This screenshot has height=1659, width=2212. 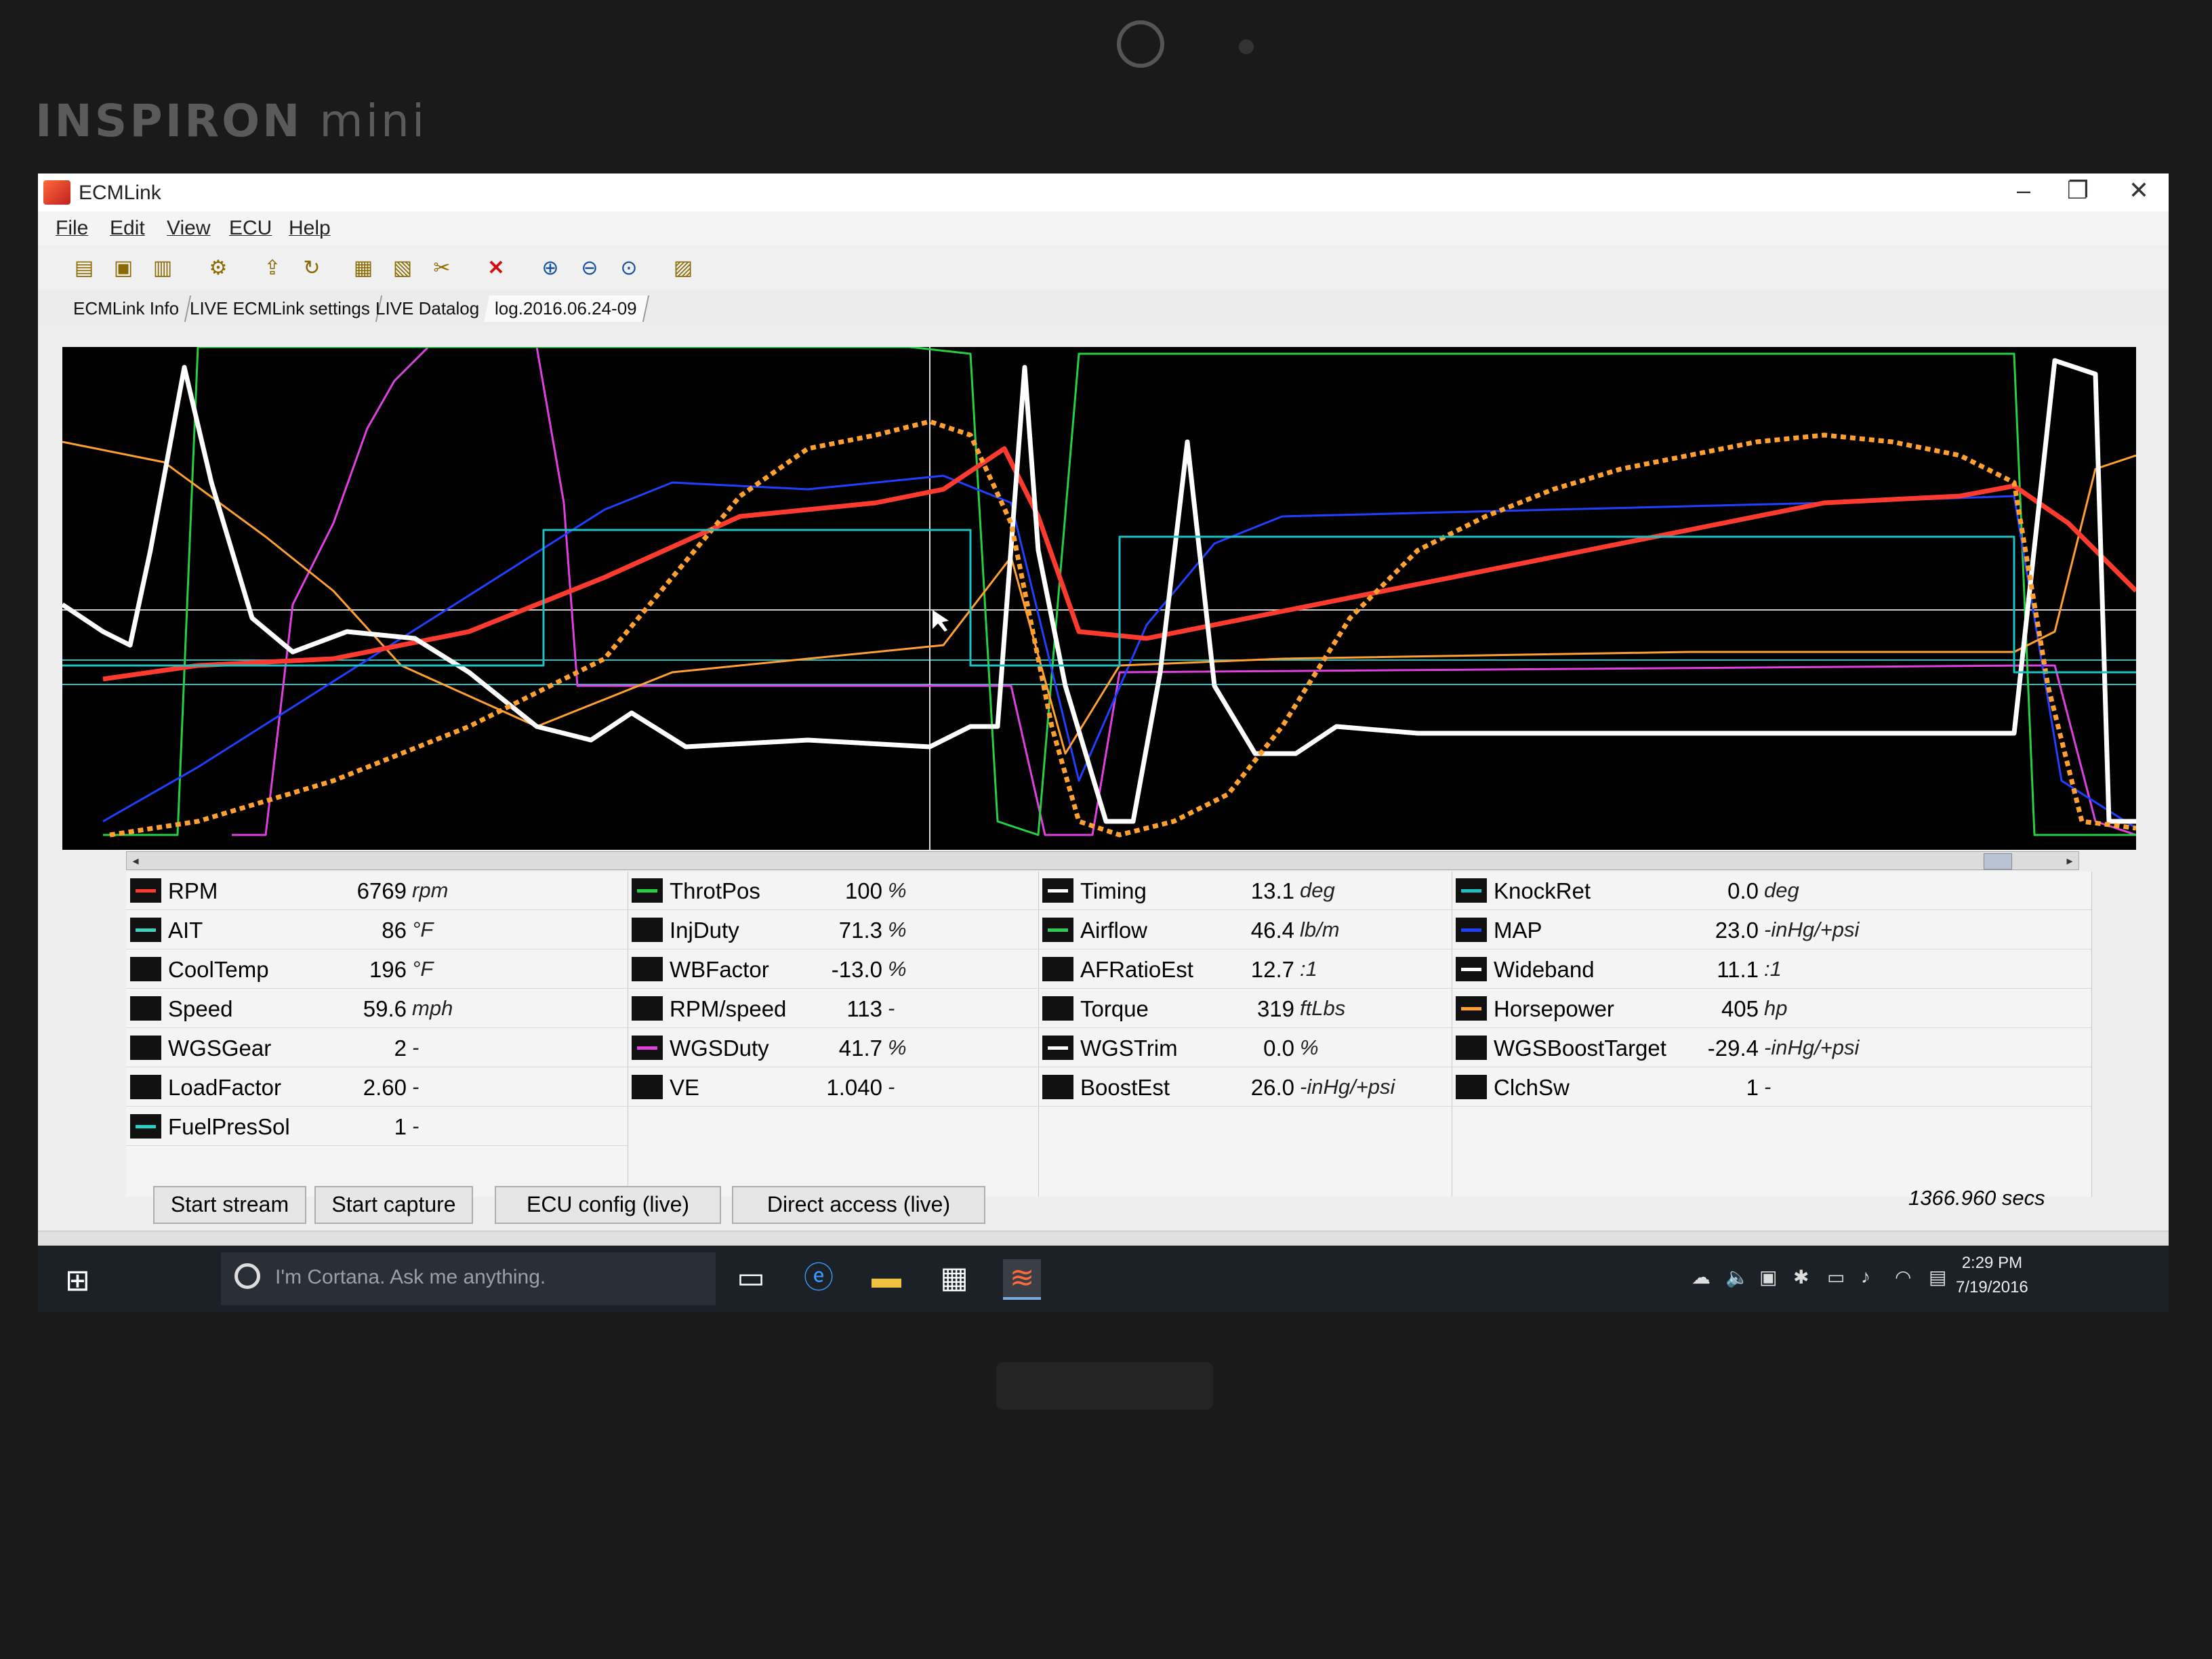 What do you see at coordinates (162, 268) in the screenshot?
I see `save-all-icon: ▥` at bounding box center [162, 268].